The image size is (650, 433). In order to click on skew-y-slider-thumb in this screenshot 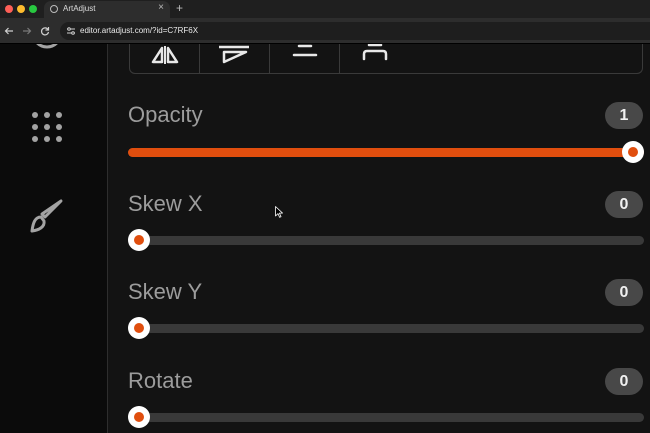, I will do `click(139, 328)`.